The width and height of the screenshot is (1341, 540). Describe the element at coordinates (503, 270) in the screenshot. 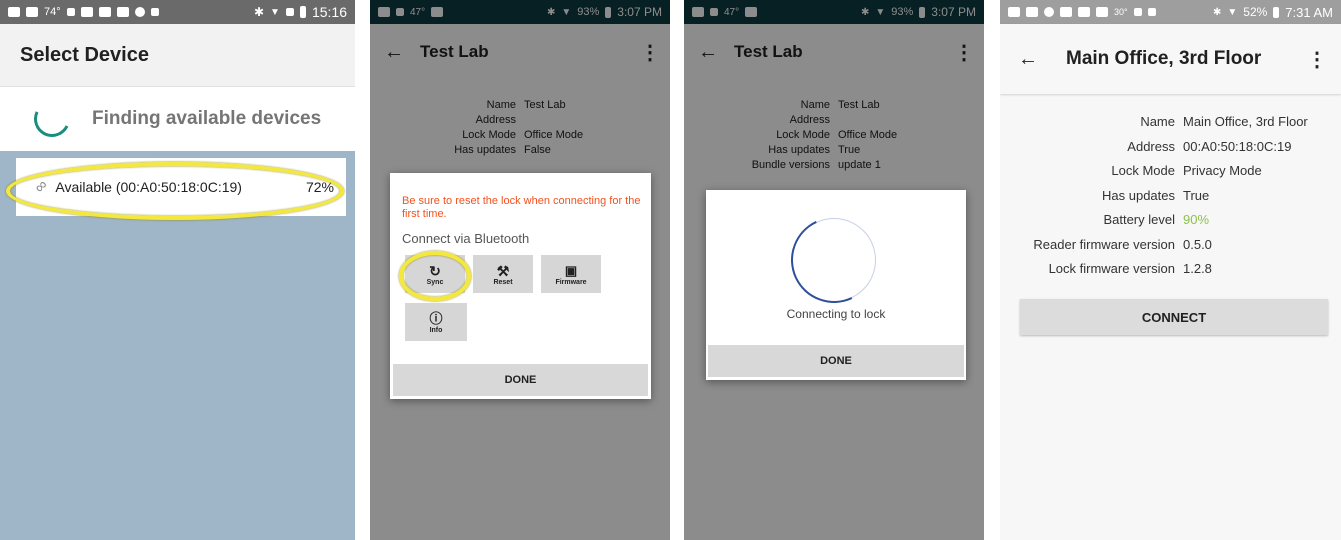

I see `wrench-icon: ⚒` at that location.